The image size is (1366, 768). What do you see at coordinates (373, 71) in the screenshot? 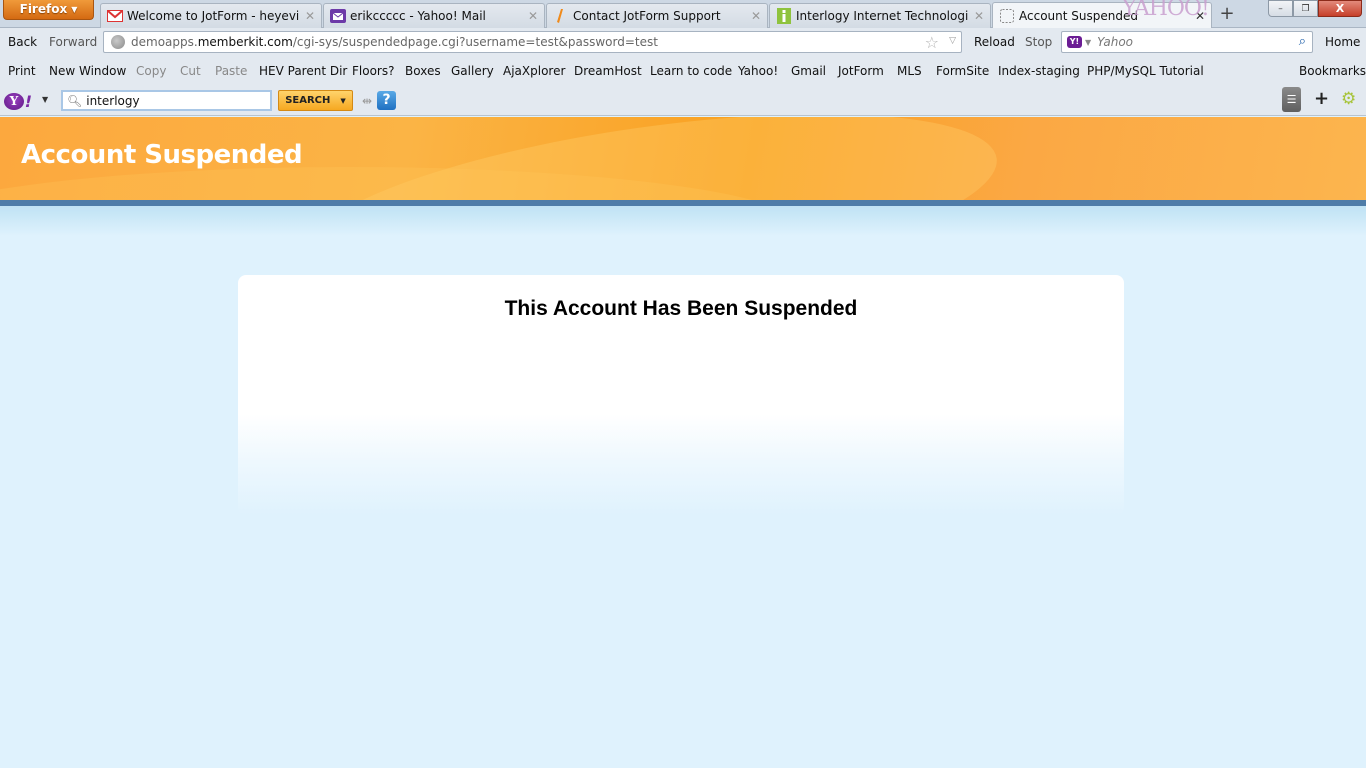
I see `bookmark-floors: Floors?` at bounding box center [373, 71].